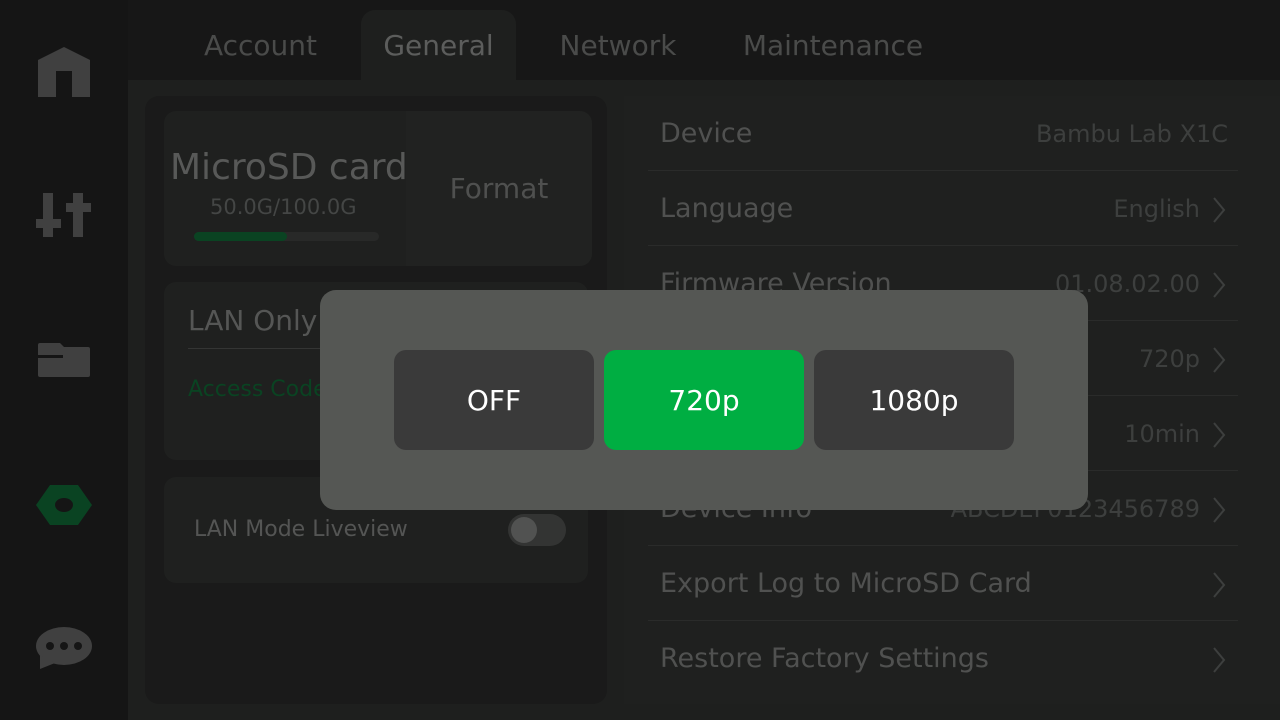  I want to click on tab-network: Network, so click(618, 45).